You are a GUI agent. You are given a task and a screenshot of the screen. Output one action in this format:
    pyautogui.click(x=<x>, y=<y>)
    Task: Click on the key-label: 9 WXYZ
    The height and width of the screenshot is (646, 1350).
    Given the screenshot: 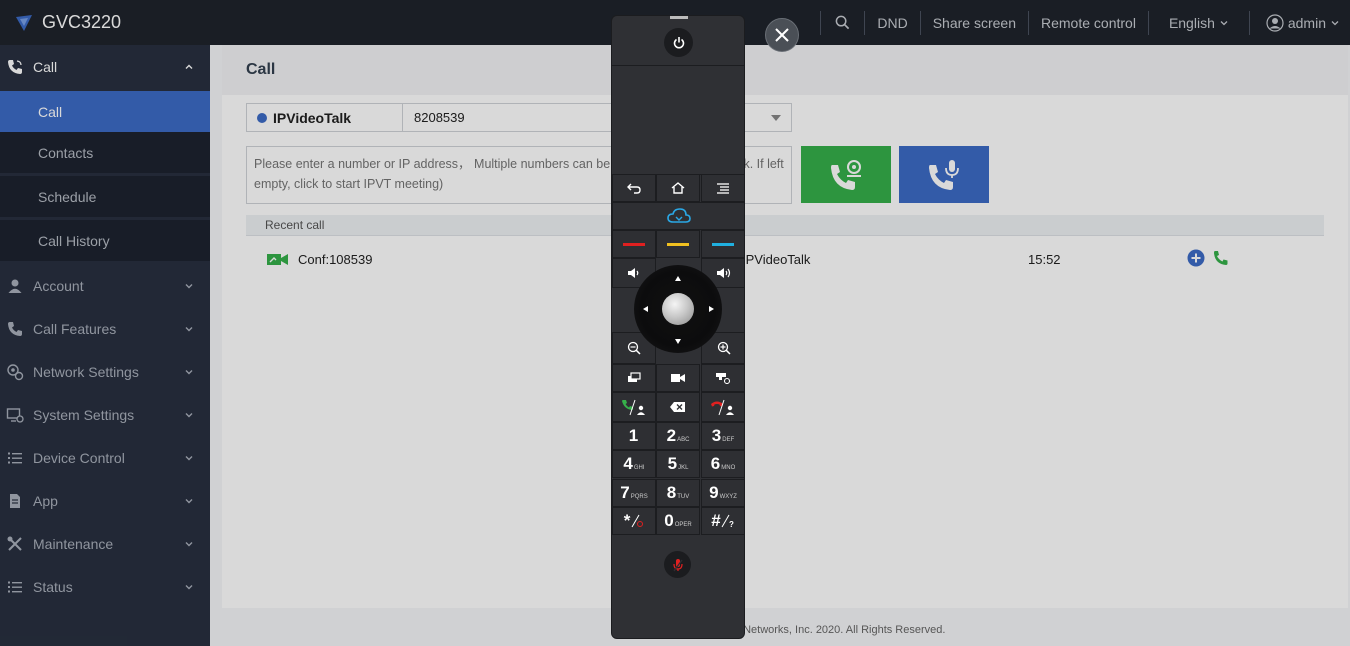 What is the action you would take?
    pyautogui.click(x=723, y=493)
    